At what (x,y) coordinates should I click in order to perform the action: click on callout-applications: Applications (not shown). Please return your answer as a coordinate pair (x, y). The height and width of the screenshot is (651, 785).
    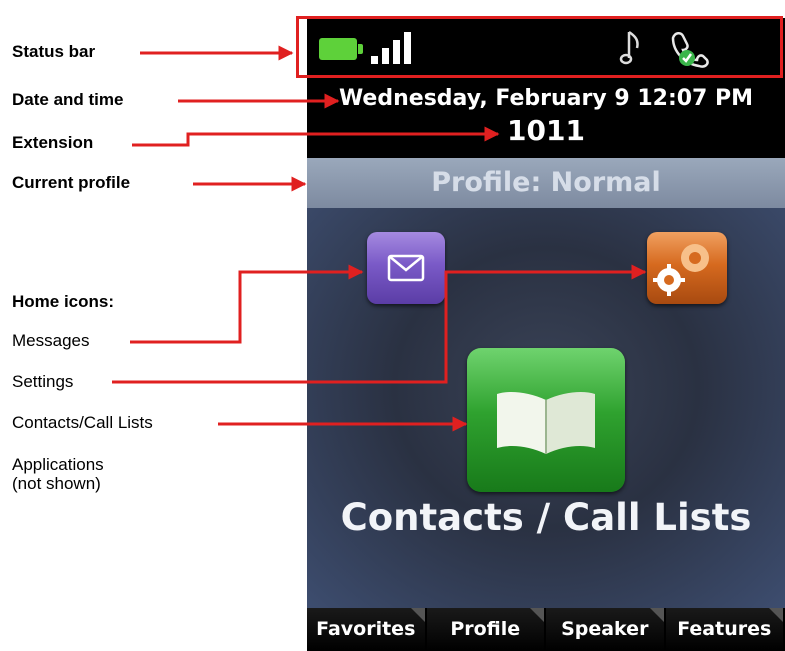
    Looking at the image, I should click on (58, 474).